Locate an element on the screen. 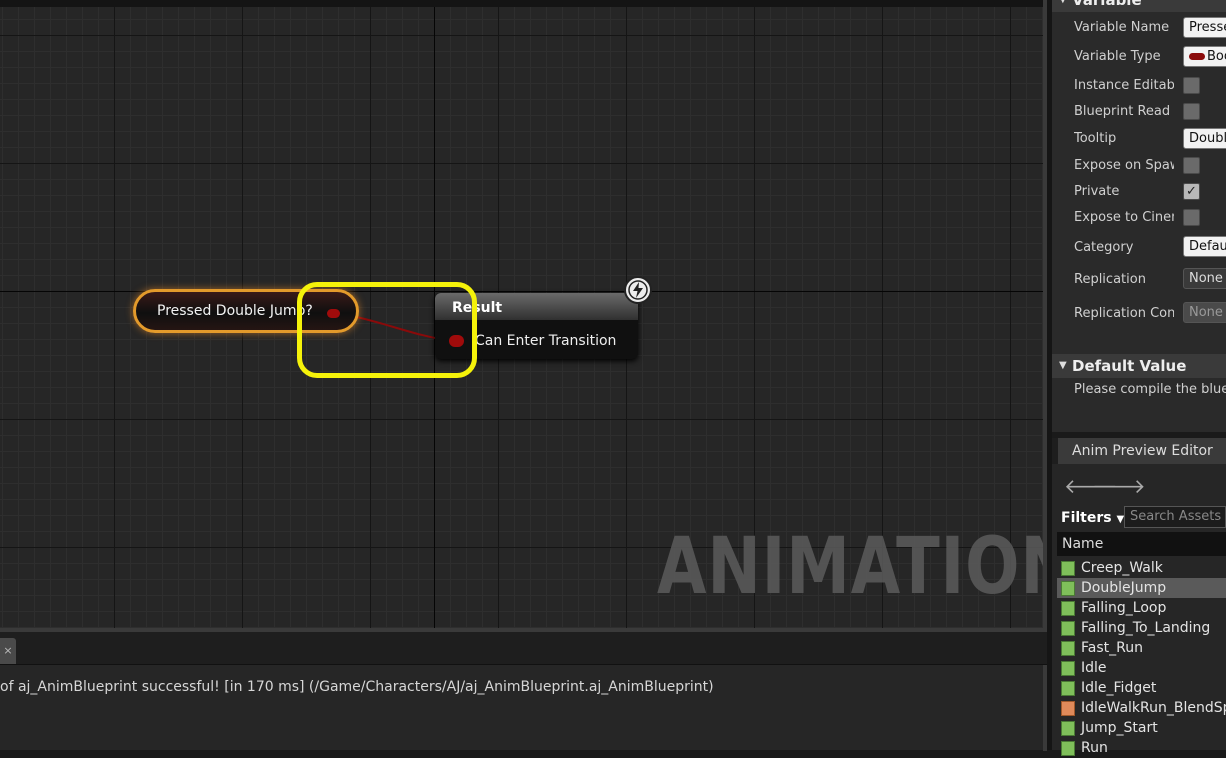 This screenshot has width=1226, height=758. forward-arrow-icon: 🡒 is located at coordinates (1119, 486).